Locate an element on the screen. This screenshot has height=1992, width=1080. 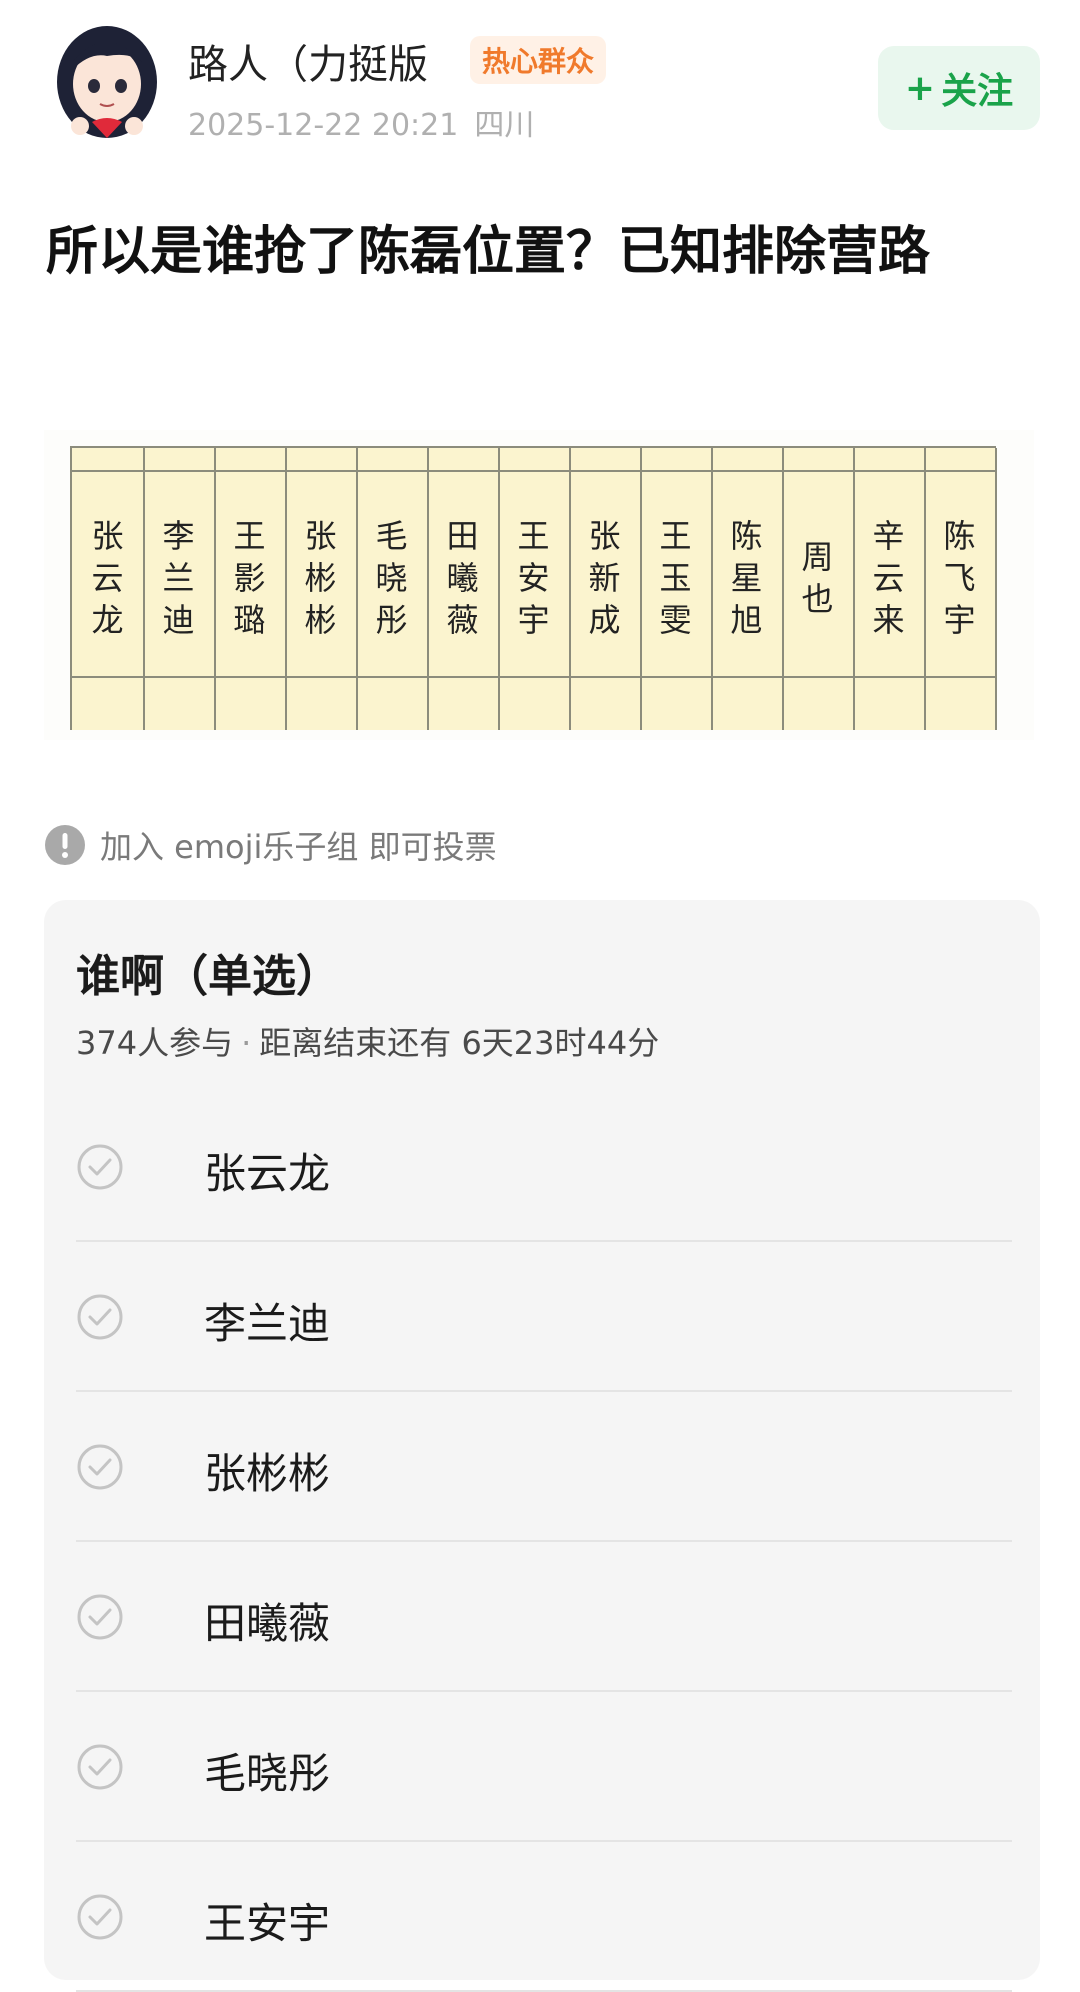
user-badge: 热心群众 is located at coordinates (538, 60).